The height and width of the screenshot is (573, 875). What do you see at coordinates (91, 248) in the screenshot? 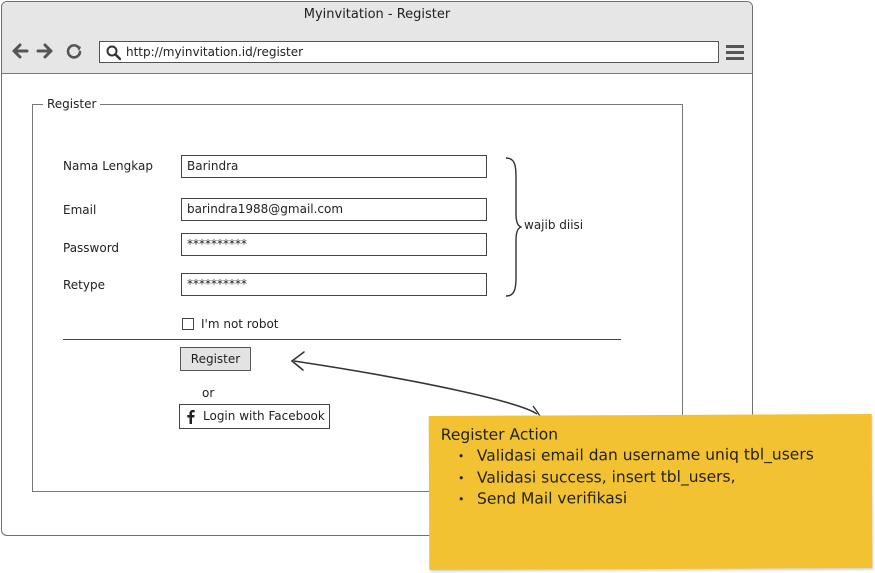
I see `password-label: Password` at bounding box center [91, 248].